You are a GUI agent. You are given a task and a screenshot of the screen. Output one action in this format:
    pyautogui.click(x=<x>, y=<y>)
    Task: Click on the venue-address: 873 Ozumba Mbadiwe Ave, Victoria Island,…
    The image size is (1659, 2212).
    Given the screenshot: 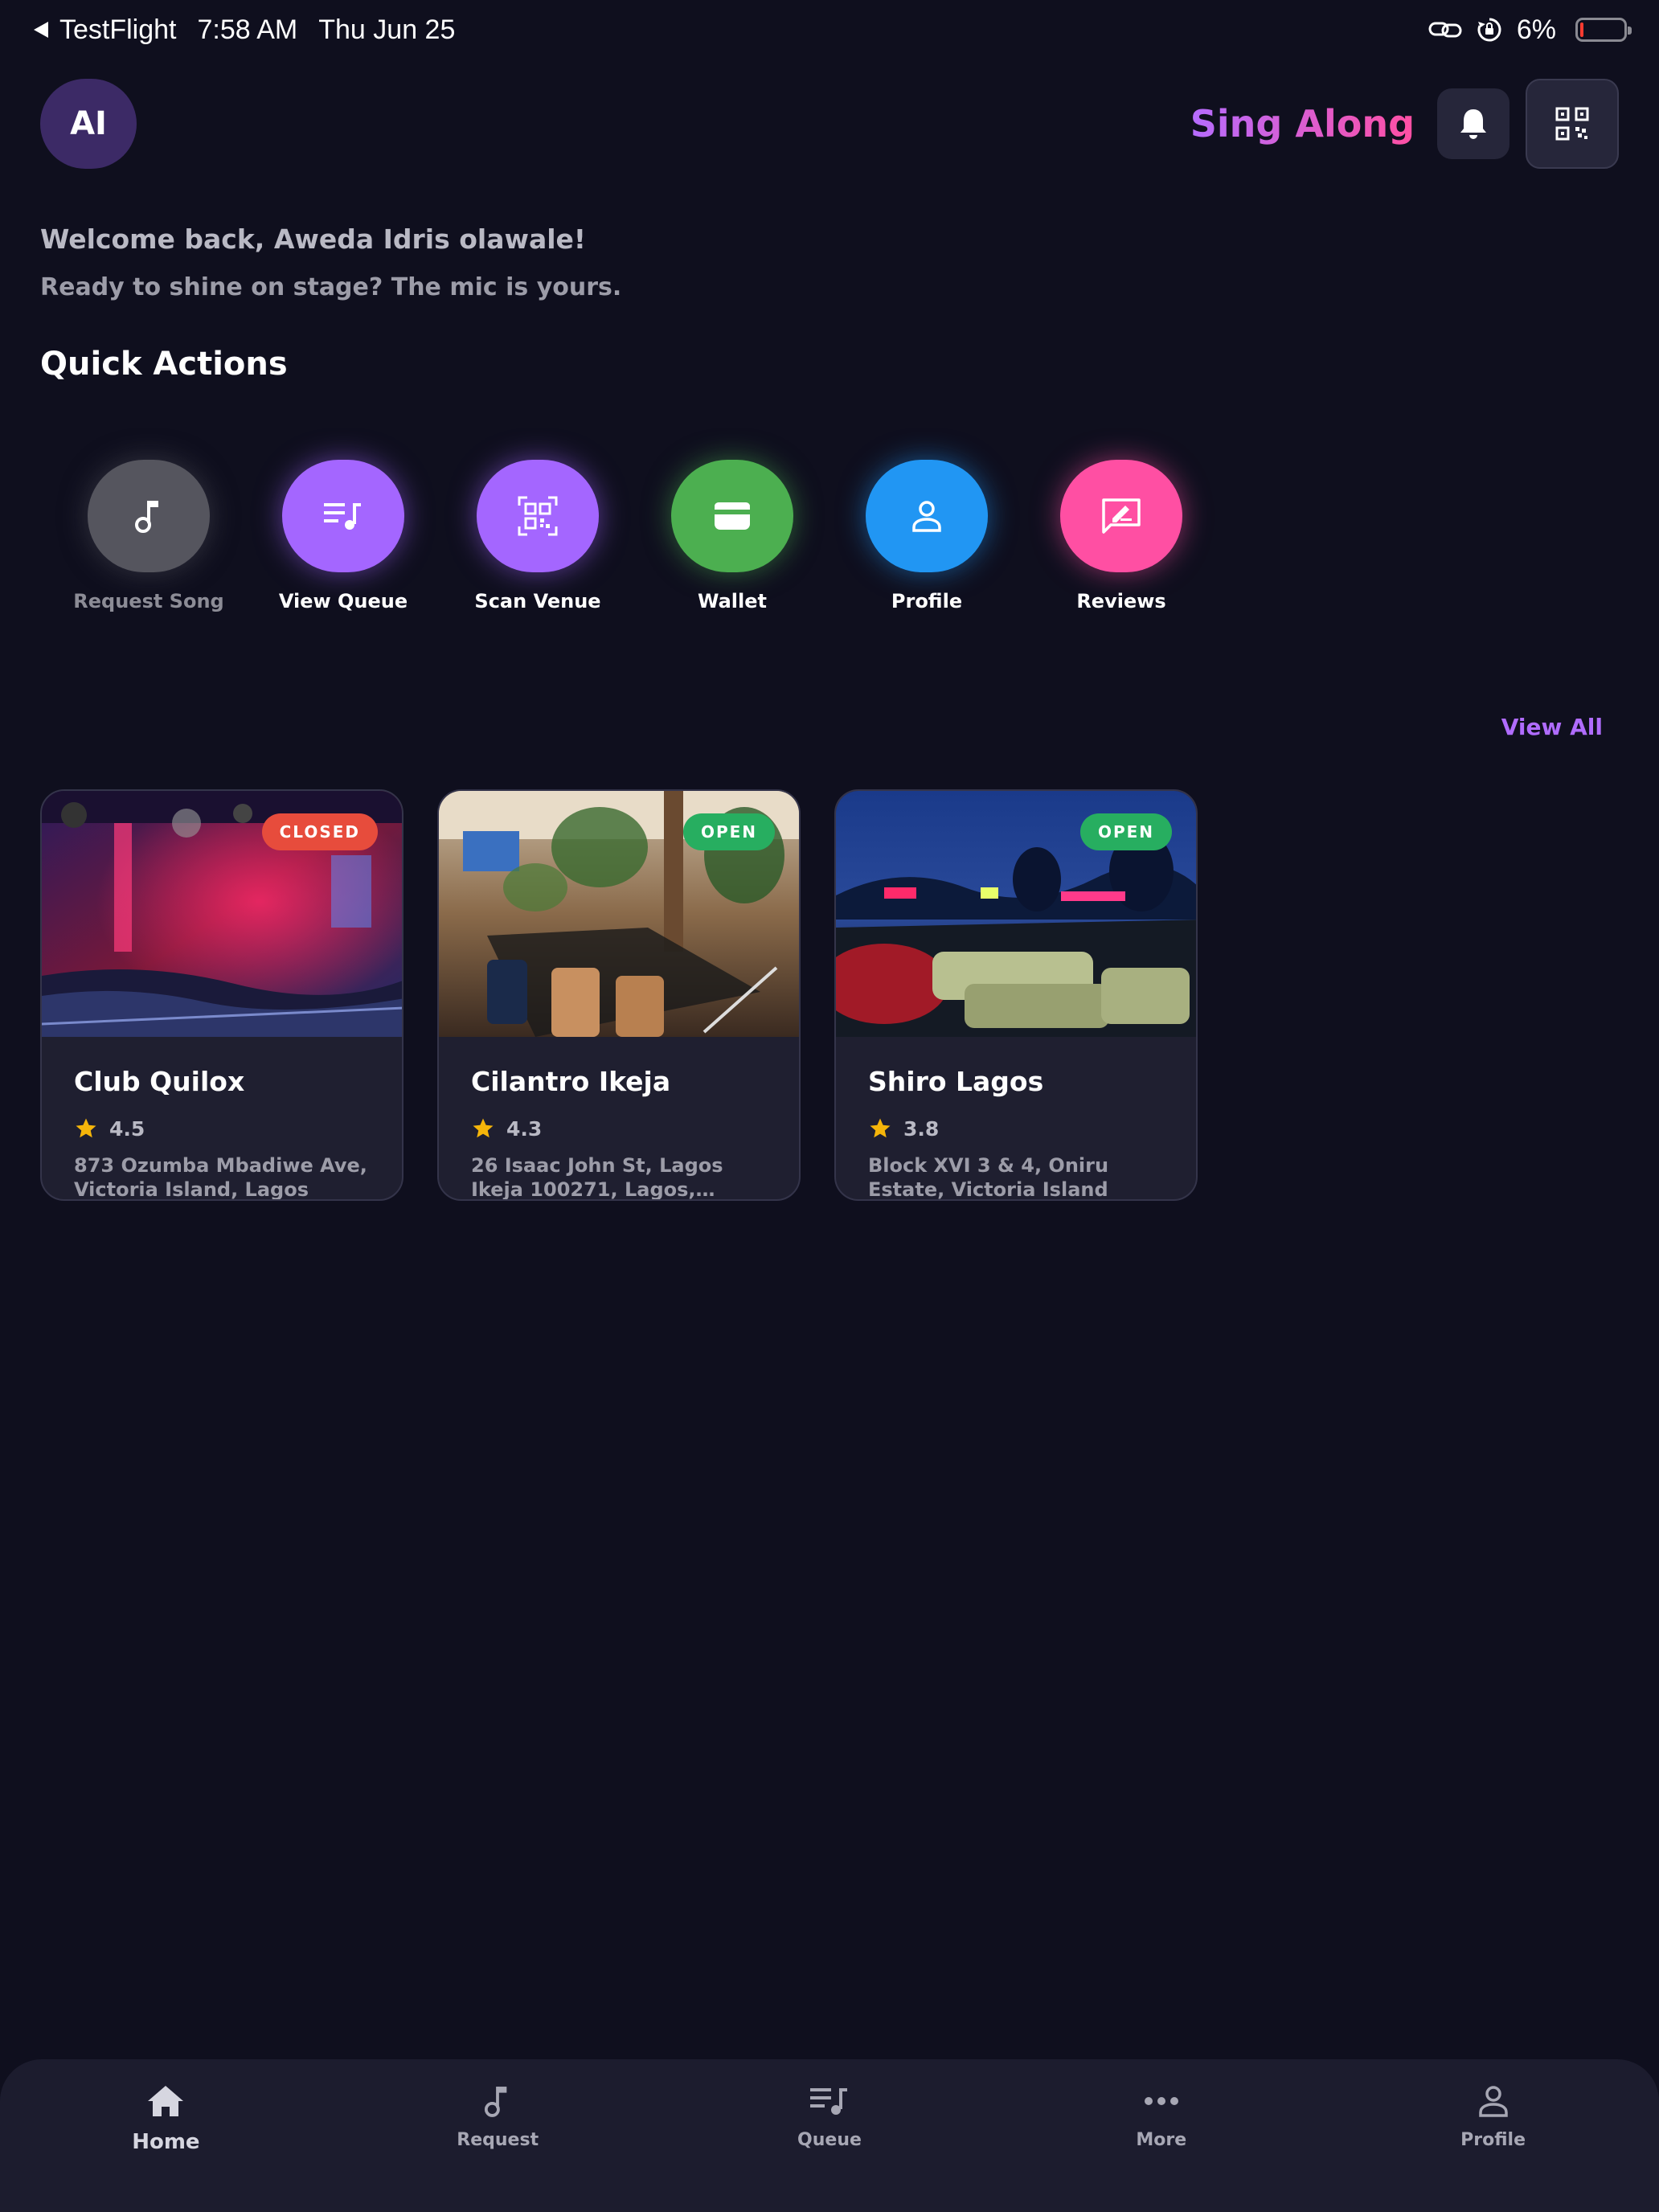 What is the action you would take?
    pyautogui.click(x=221, y=1177)
    